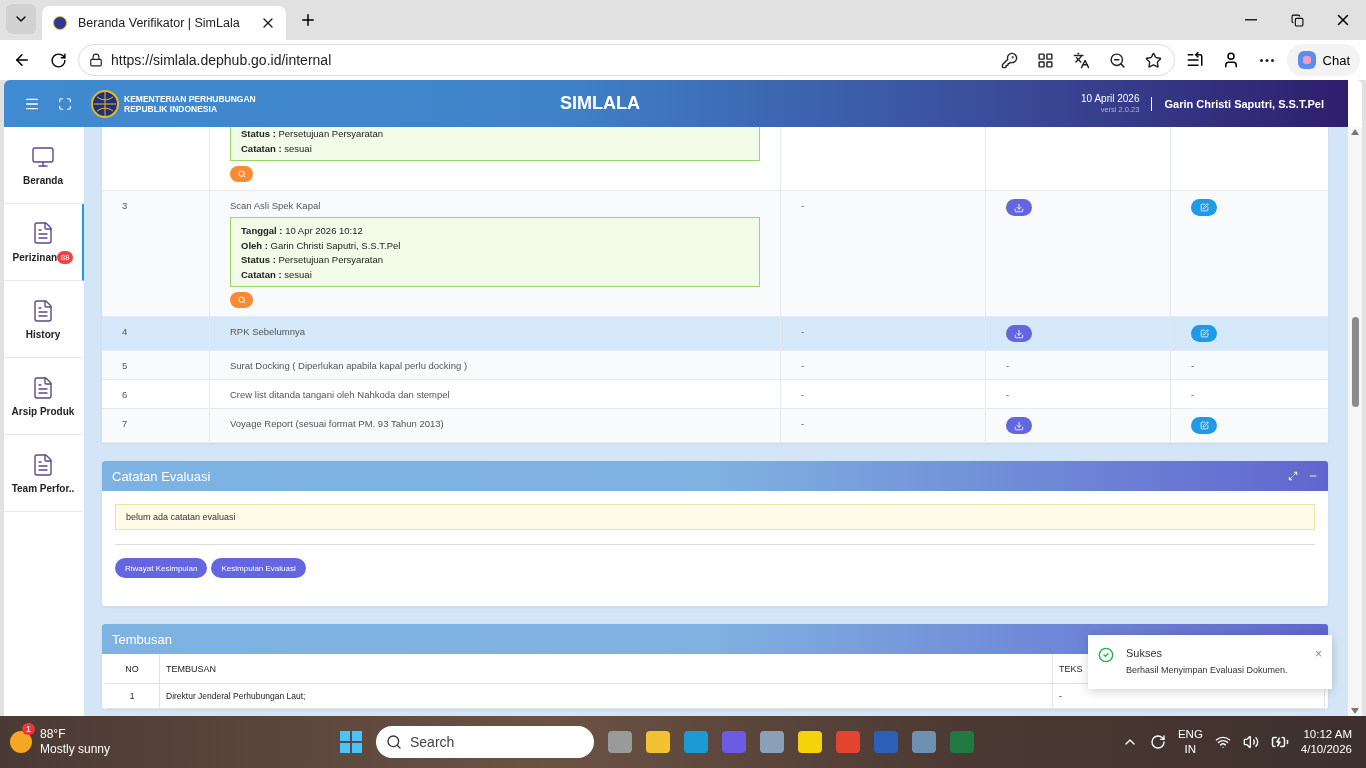 The height and width of the screenshot is (768, 1366). Describe the element at coordinates (164, 23) in the screenshot. I see `browser-tab: Beranda Verifikator | SimLala` at that location.